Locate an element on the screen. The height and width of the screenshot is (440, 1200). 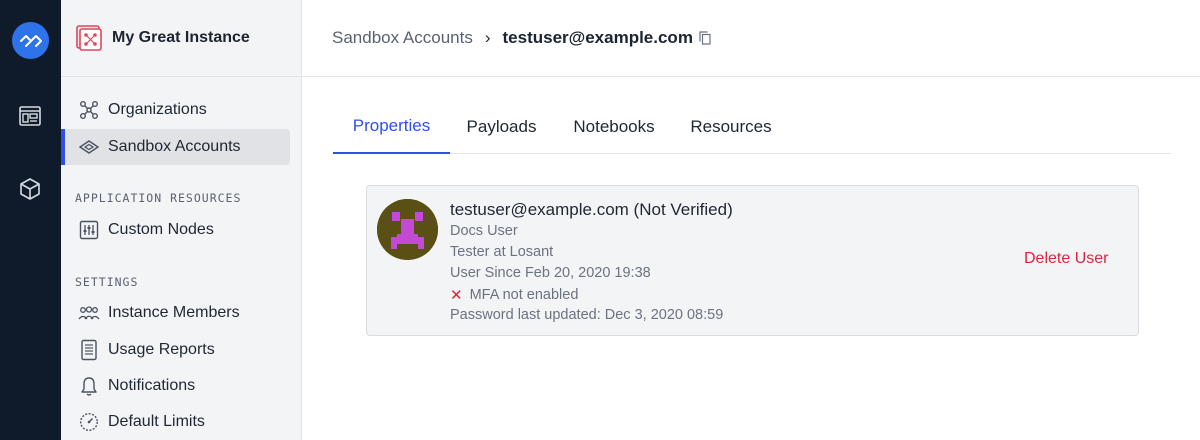
sandbox-icon is located at coordinates (89, 147).